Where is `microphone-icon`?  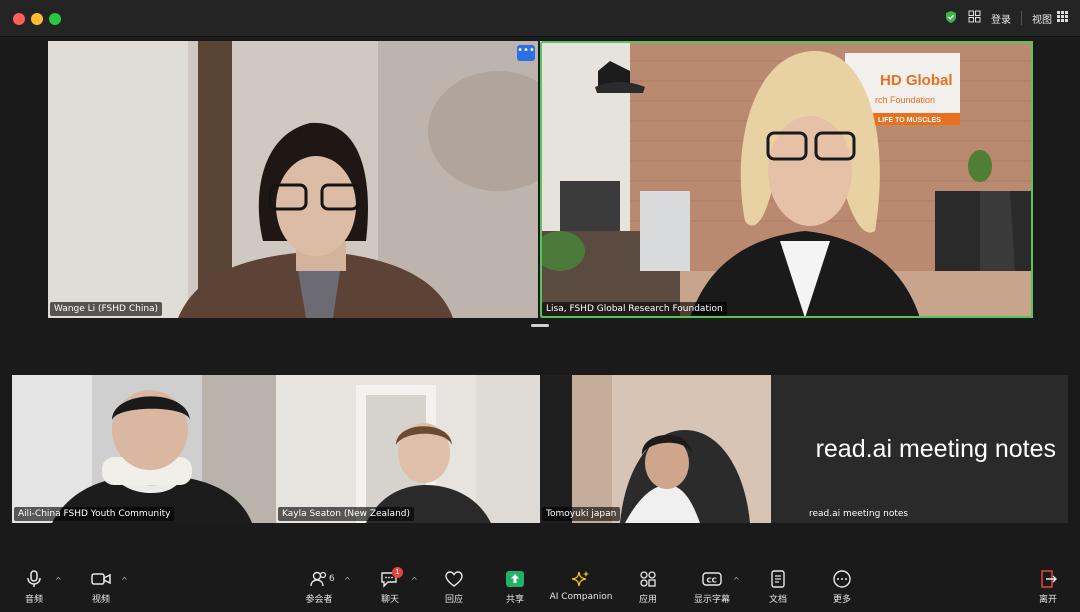 microphone-icon is located at coordinates (34, 579).